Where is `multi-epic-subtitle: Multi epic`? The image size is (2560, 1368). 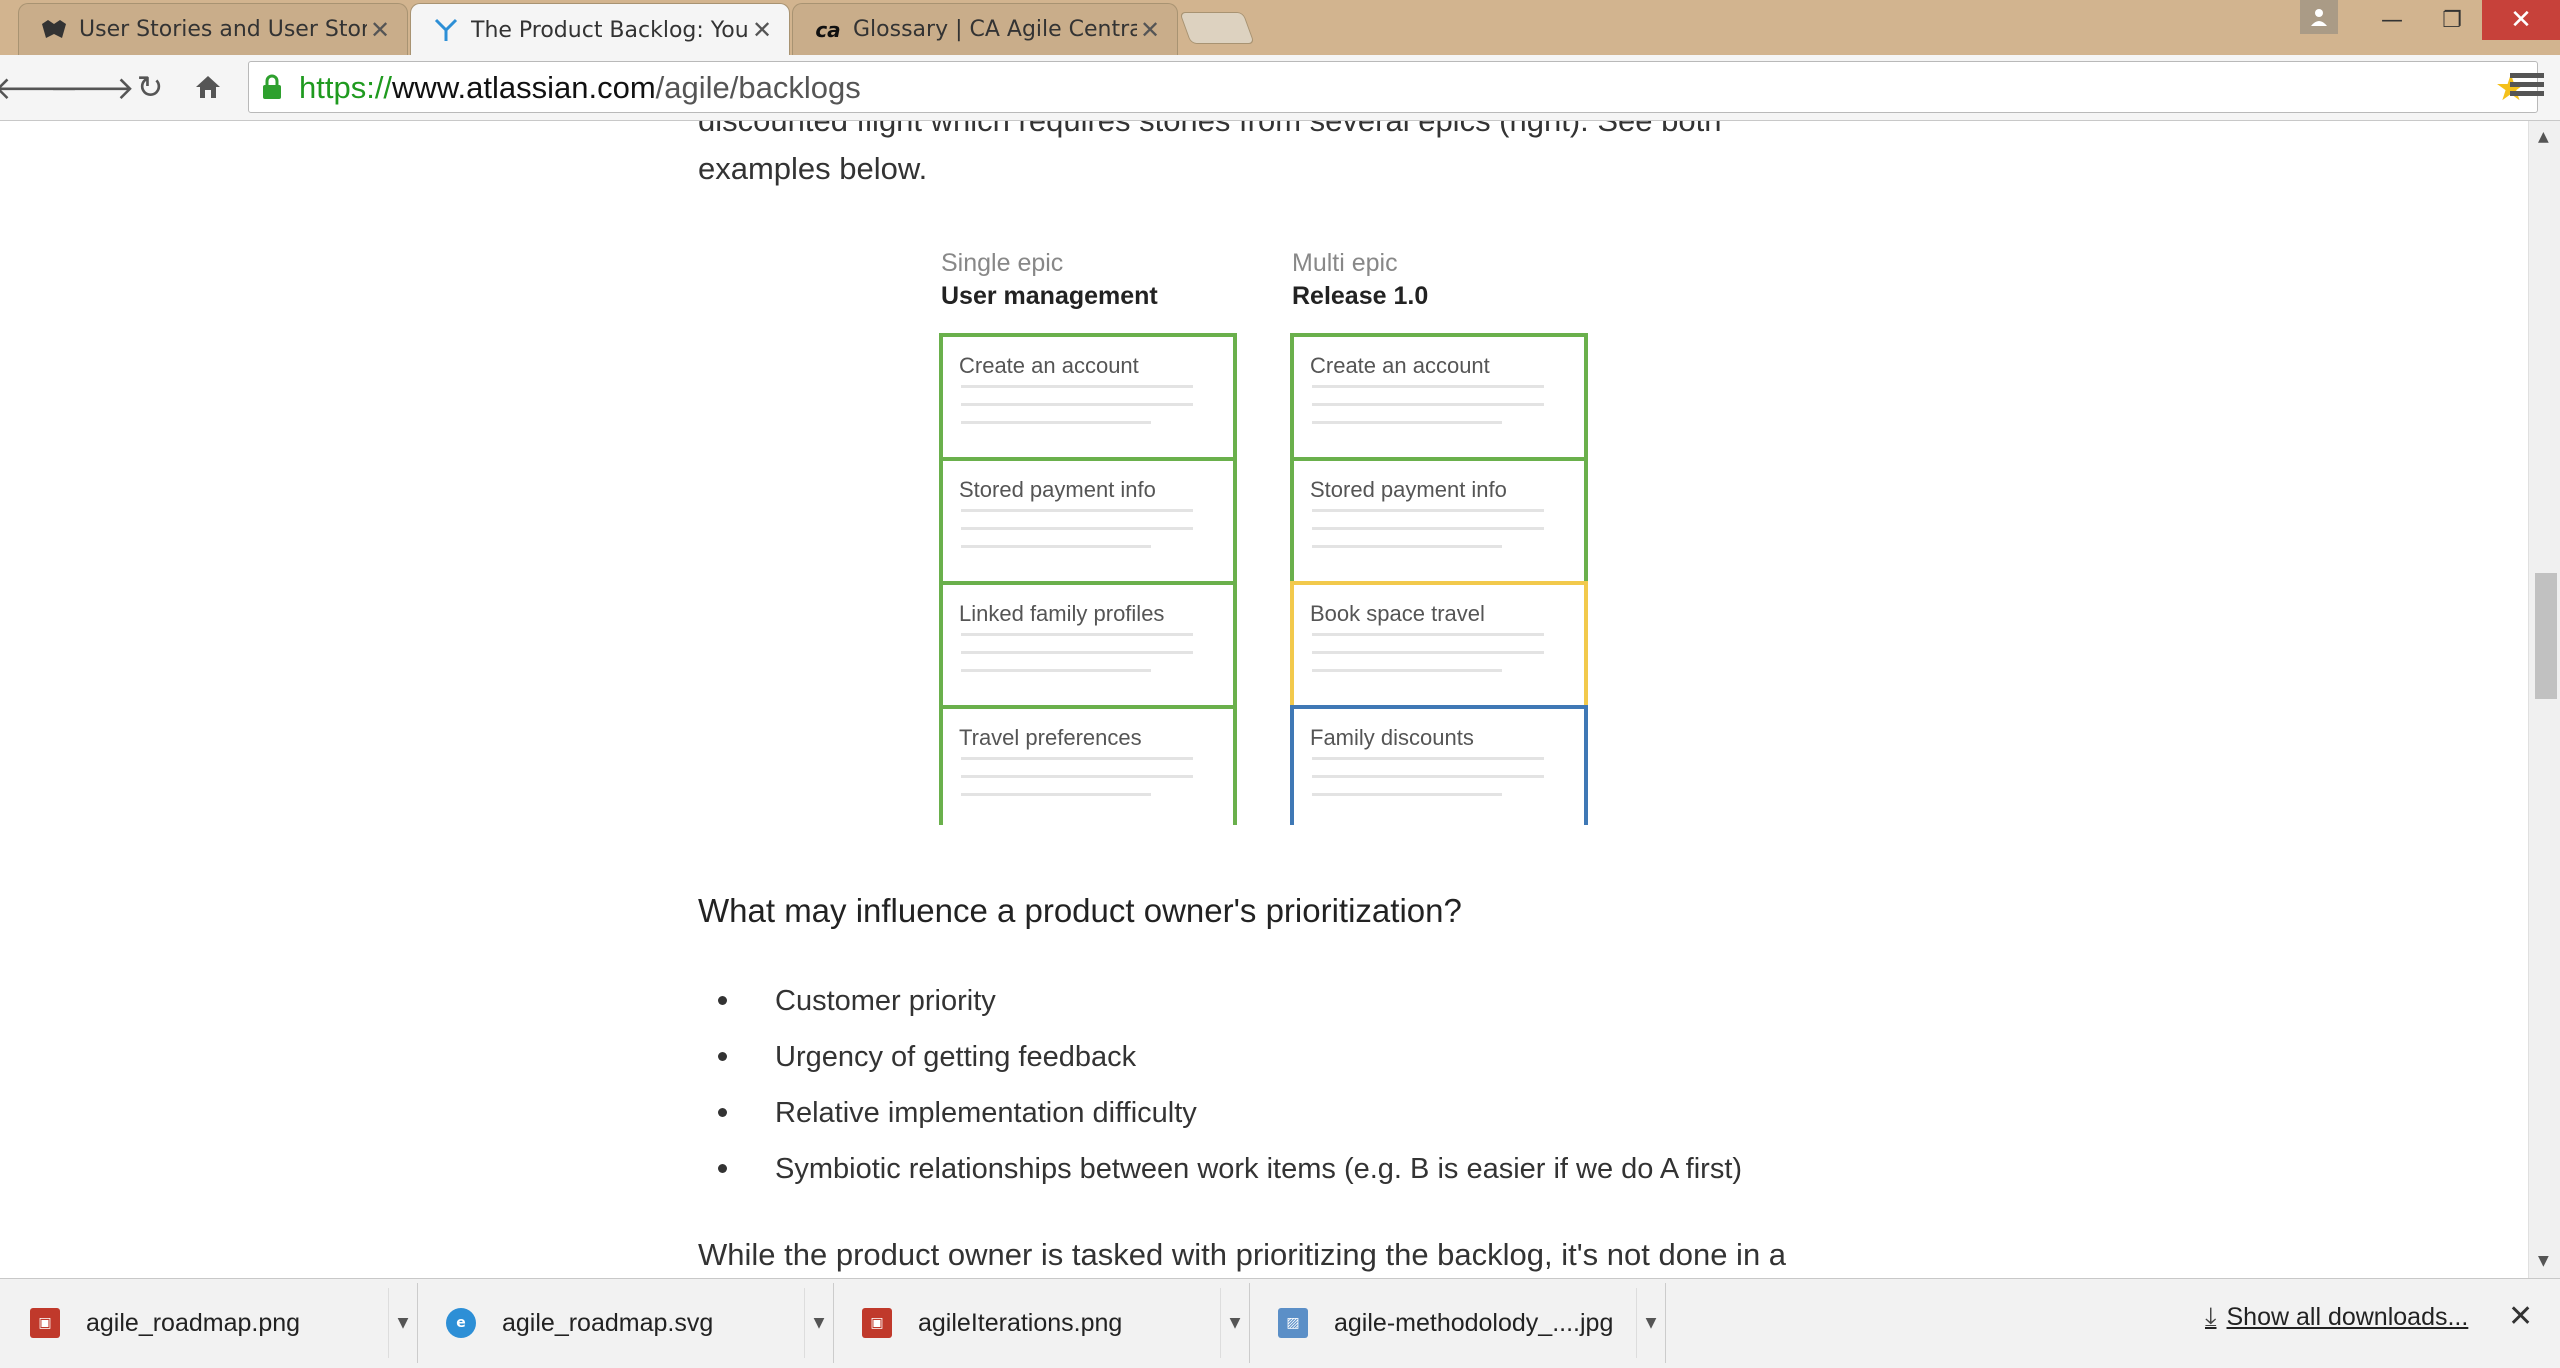
multi-epic-subtitle: Multi epic is located at coordinates (1345, 263).